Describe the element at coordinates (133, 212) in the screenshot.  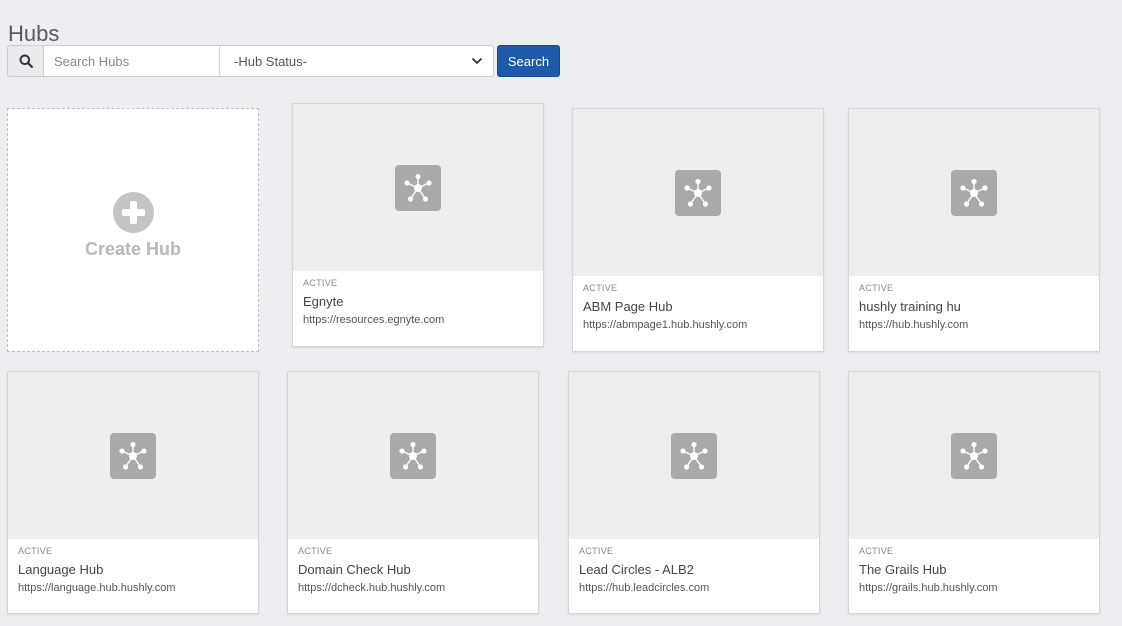
I see `plus-circle-icon` at that location.